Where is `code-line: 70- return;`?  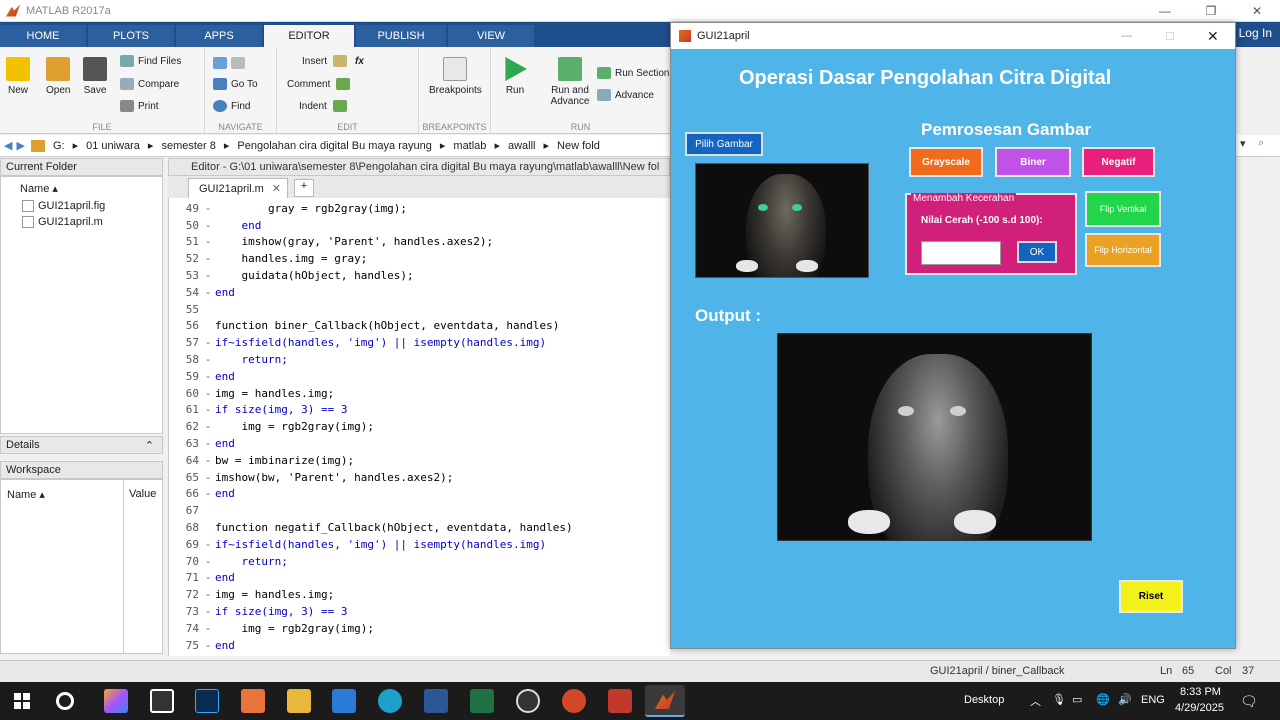
code-line: 70- return; is located at coordinates (420, 561).